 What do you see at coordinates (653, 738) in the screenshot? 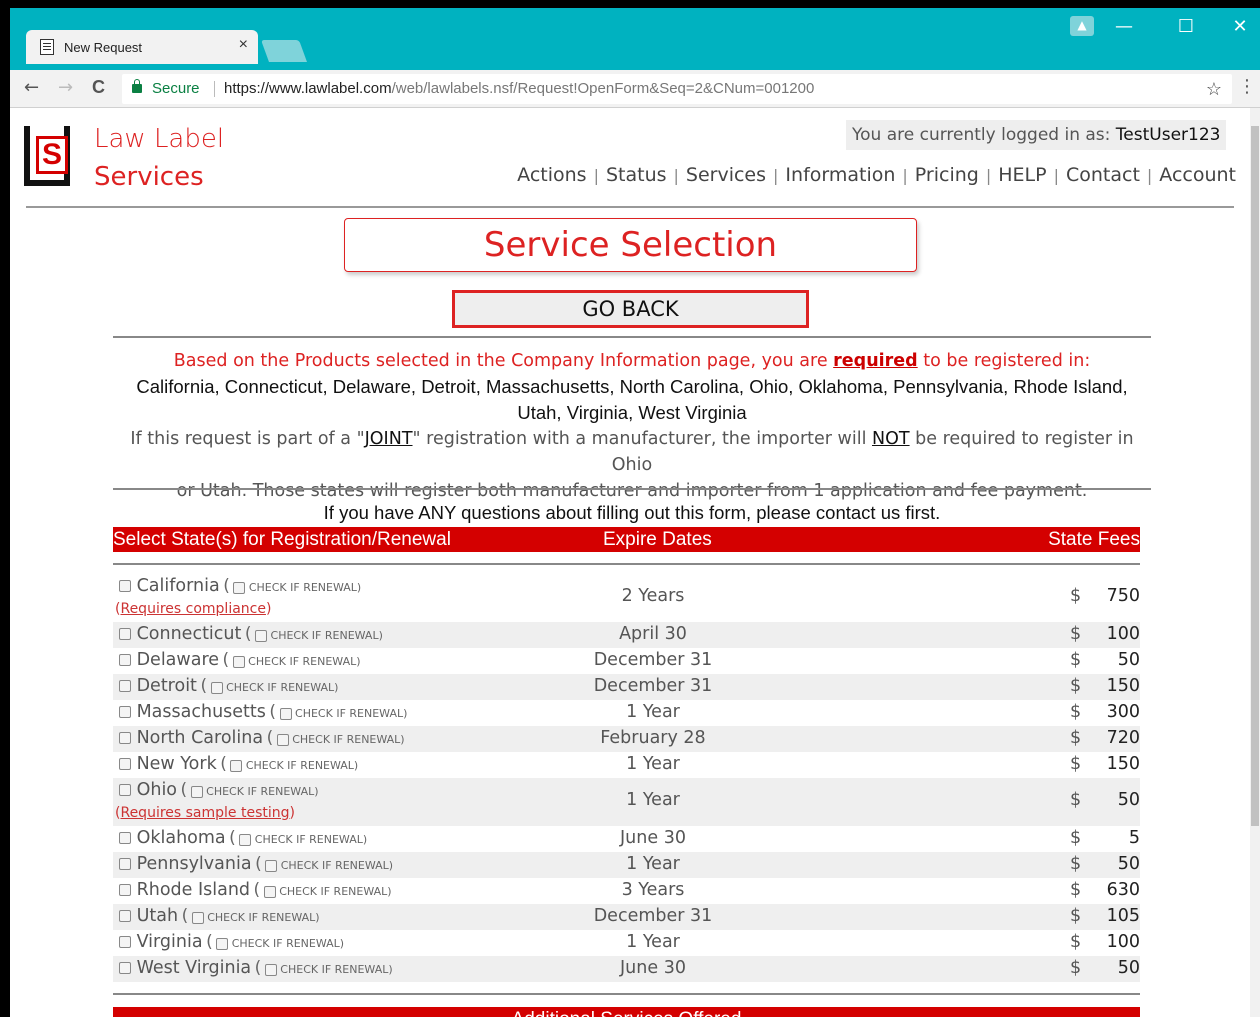
I see `expire-date: February 28` at bounding box center [653, 738].